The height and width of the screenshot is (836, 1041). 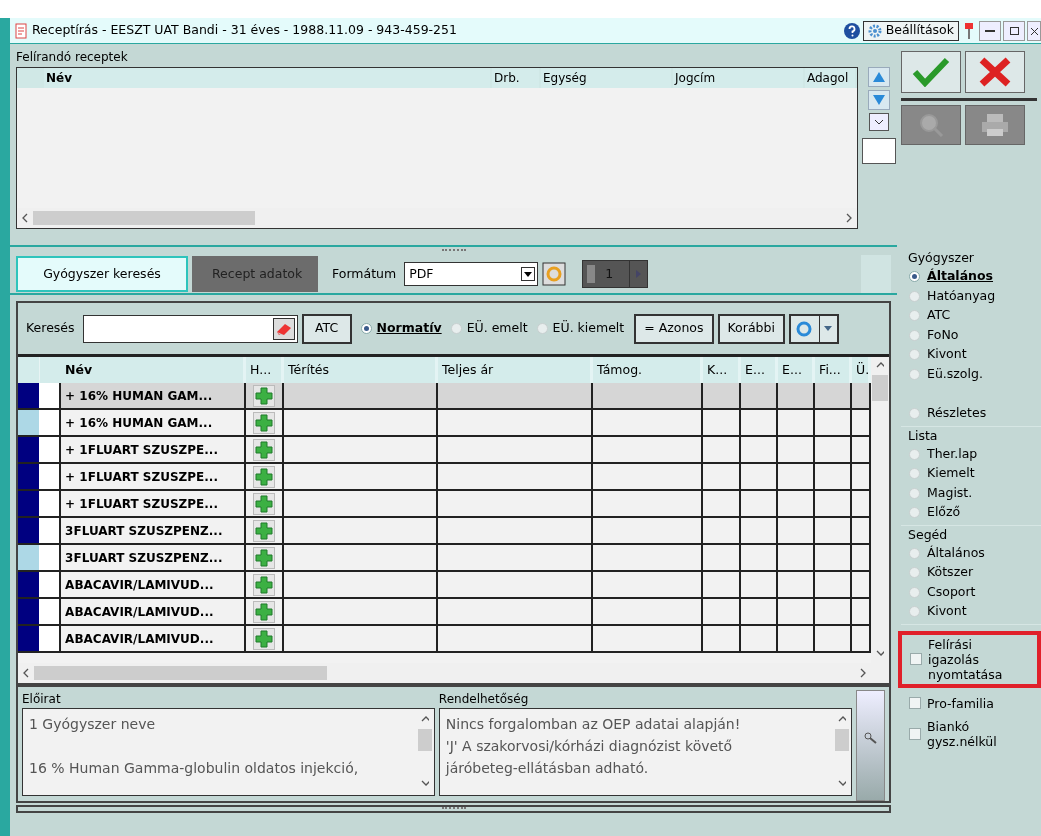 What do you see at coordinates (364, 273) in the screenshot?
I see `format-label: Formátum` at bounding box center [364, 273].